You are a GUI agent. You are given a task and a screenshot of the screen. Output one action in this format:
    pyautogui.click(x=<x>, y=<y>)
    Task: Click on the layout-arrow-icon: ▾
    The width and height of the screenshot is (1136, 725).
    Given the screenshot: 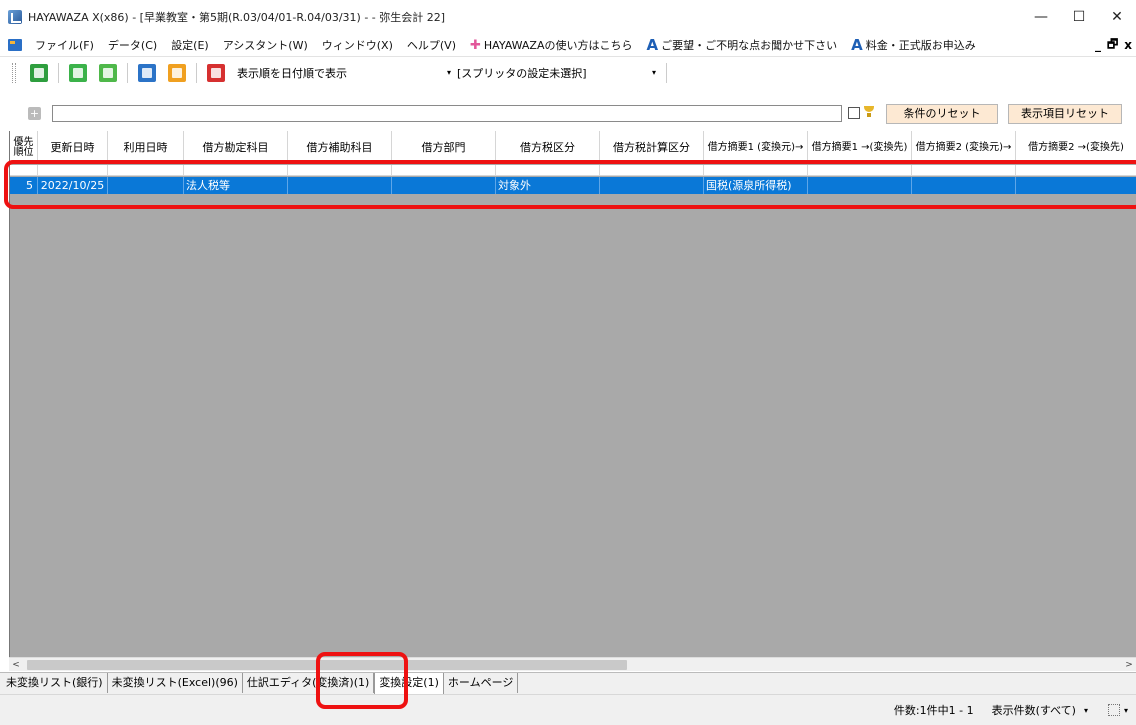 What is the action you would take?
    pyautogui.click(x=1126, y=710)
    